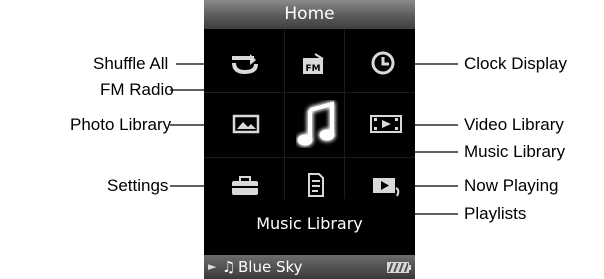  What do you see at coordinates (316, 185) in the screenshot?
I see `playlists-icon` at bounding box center [316, 185].